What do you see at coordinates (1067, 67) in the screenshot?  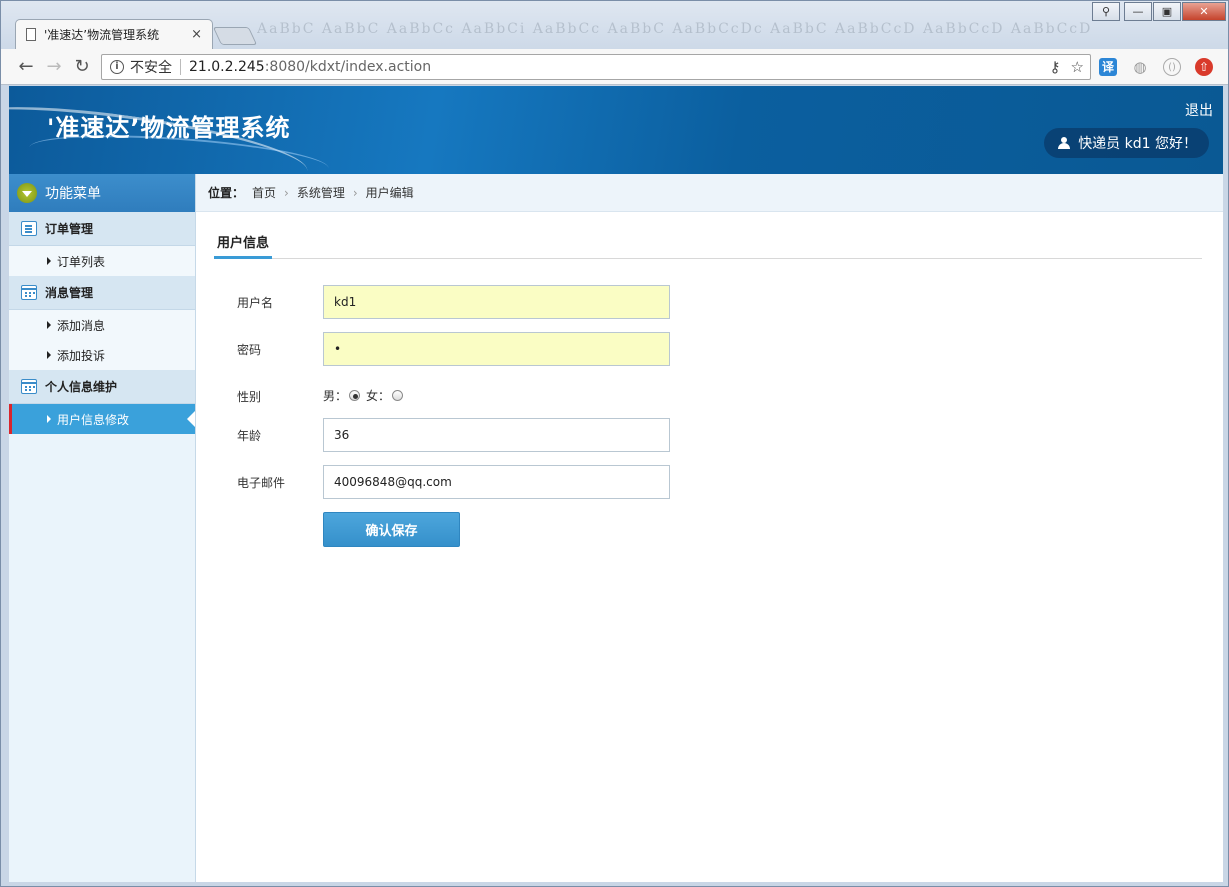 I see `omnibox-actions: ⚷ ☆` at bounding box center [1067, 67].